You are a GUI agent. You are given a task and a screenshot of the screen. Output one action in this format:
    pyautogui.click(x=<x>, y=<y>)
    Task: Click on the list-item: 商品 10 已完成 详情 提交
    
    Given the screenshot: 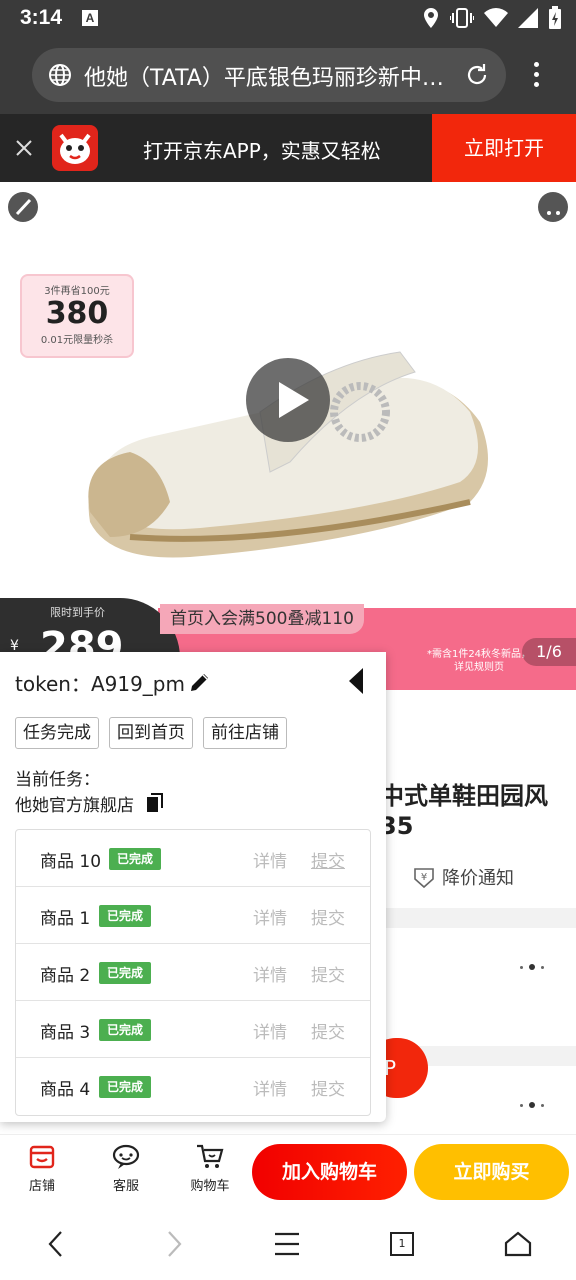 What is the action you would take?
    pyautogui.click(x=193, y=858)
    